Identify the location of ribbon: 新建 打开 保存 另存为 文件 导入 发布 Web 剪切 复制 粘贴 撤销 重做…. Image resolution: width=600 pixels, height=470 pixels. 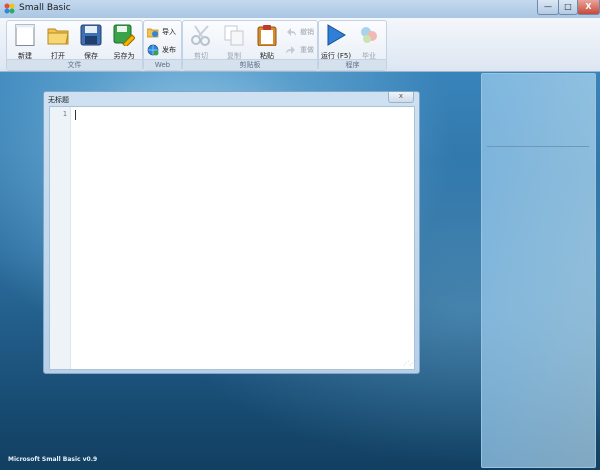
(300, 45).